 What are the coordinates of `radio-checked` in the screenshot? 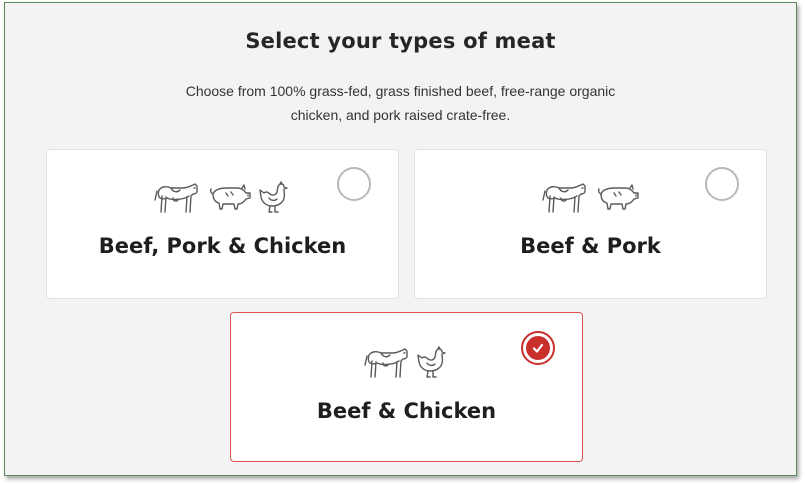 It's located at (538, 348).